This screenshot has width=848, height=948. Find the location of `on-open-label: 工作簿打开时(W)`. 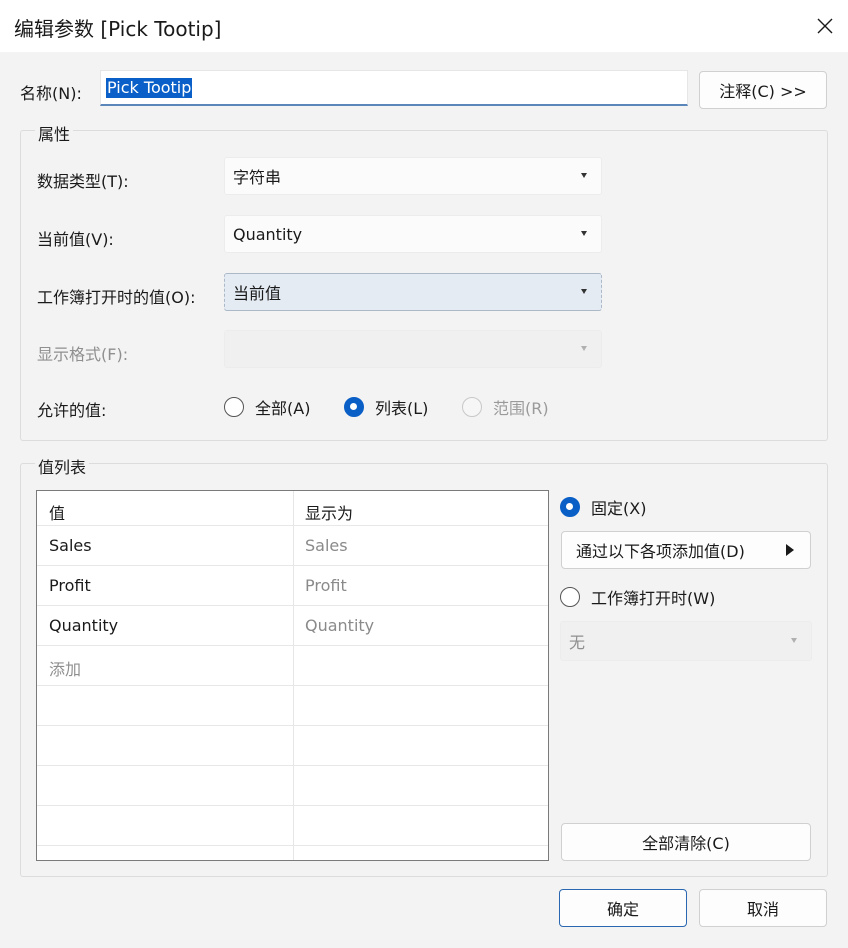

on-open-label: 工作簿打开时(W) is located at coordinates (653, 598).